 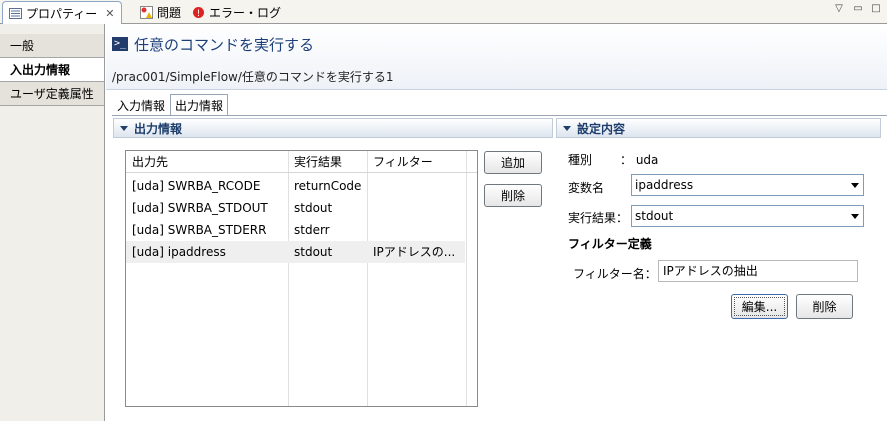 I want to click on category-user-defined: ユーザ定義属性, so click(x=52, y=94).